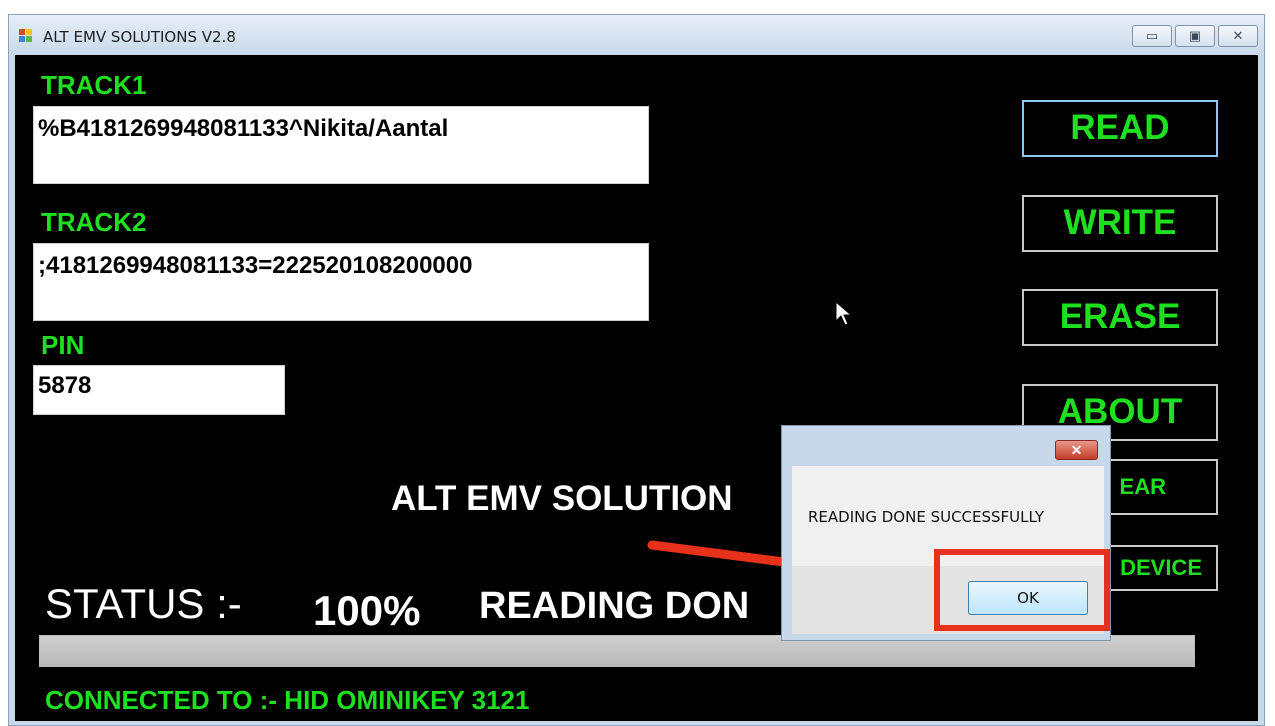  Describe the element at coordinates (926, 517) in the screenshot. I see `dialog-message: READING DONE SUCCESSFULLY` at that location.